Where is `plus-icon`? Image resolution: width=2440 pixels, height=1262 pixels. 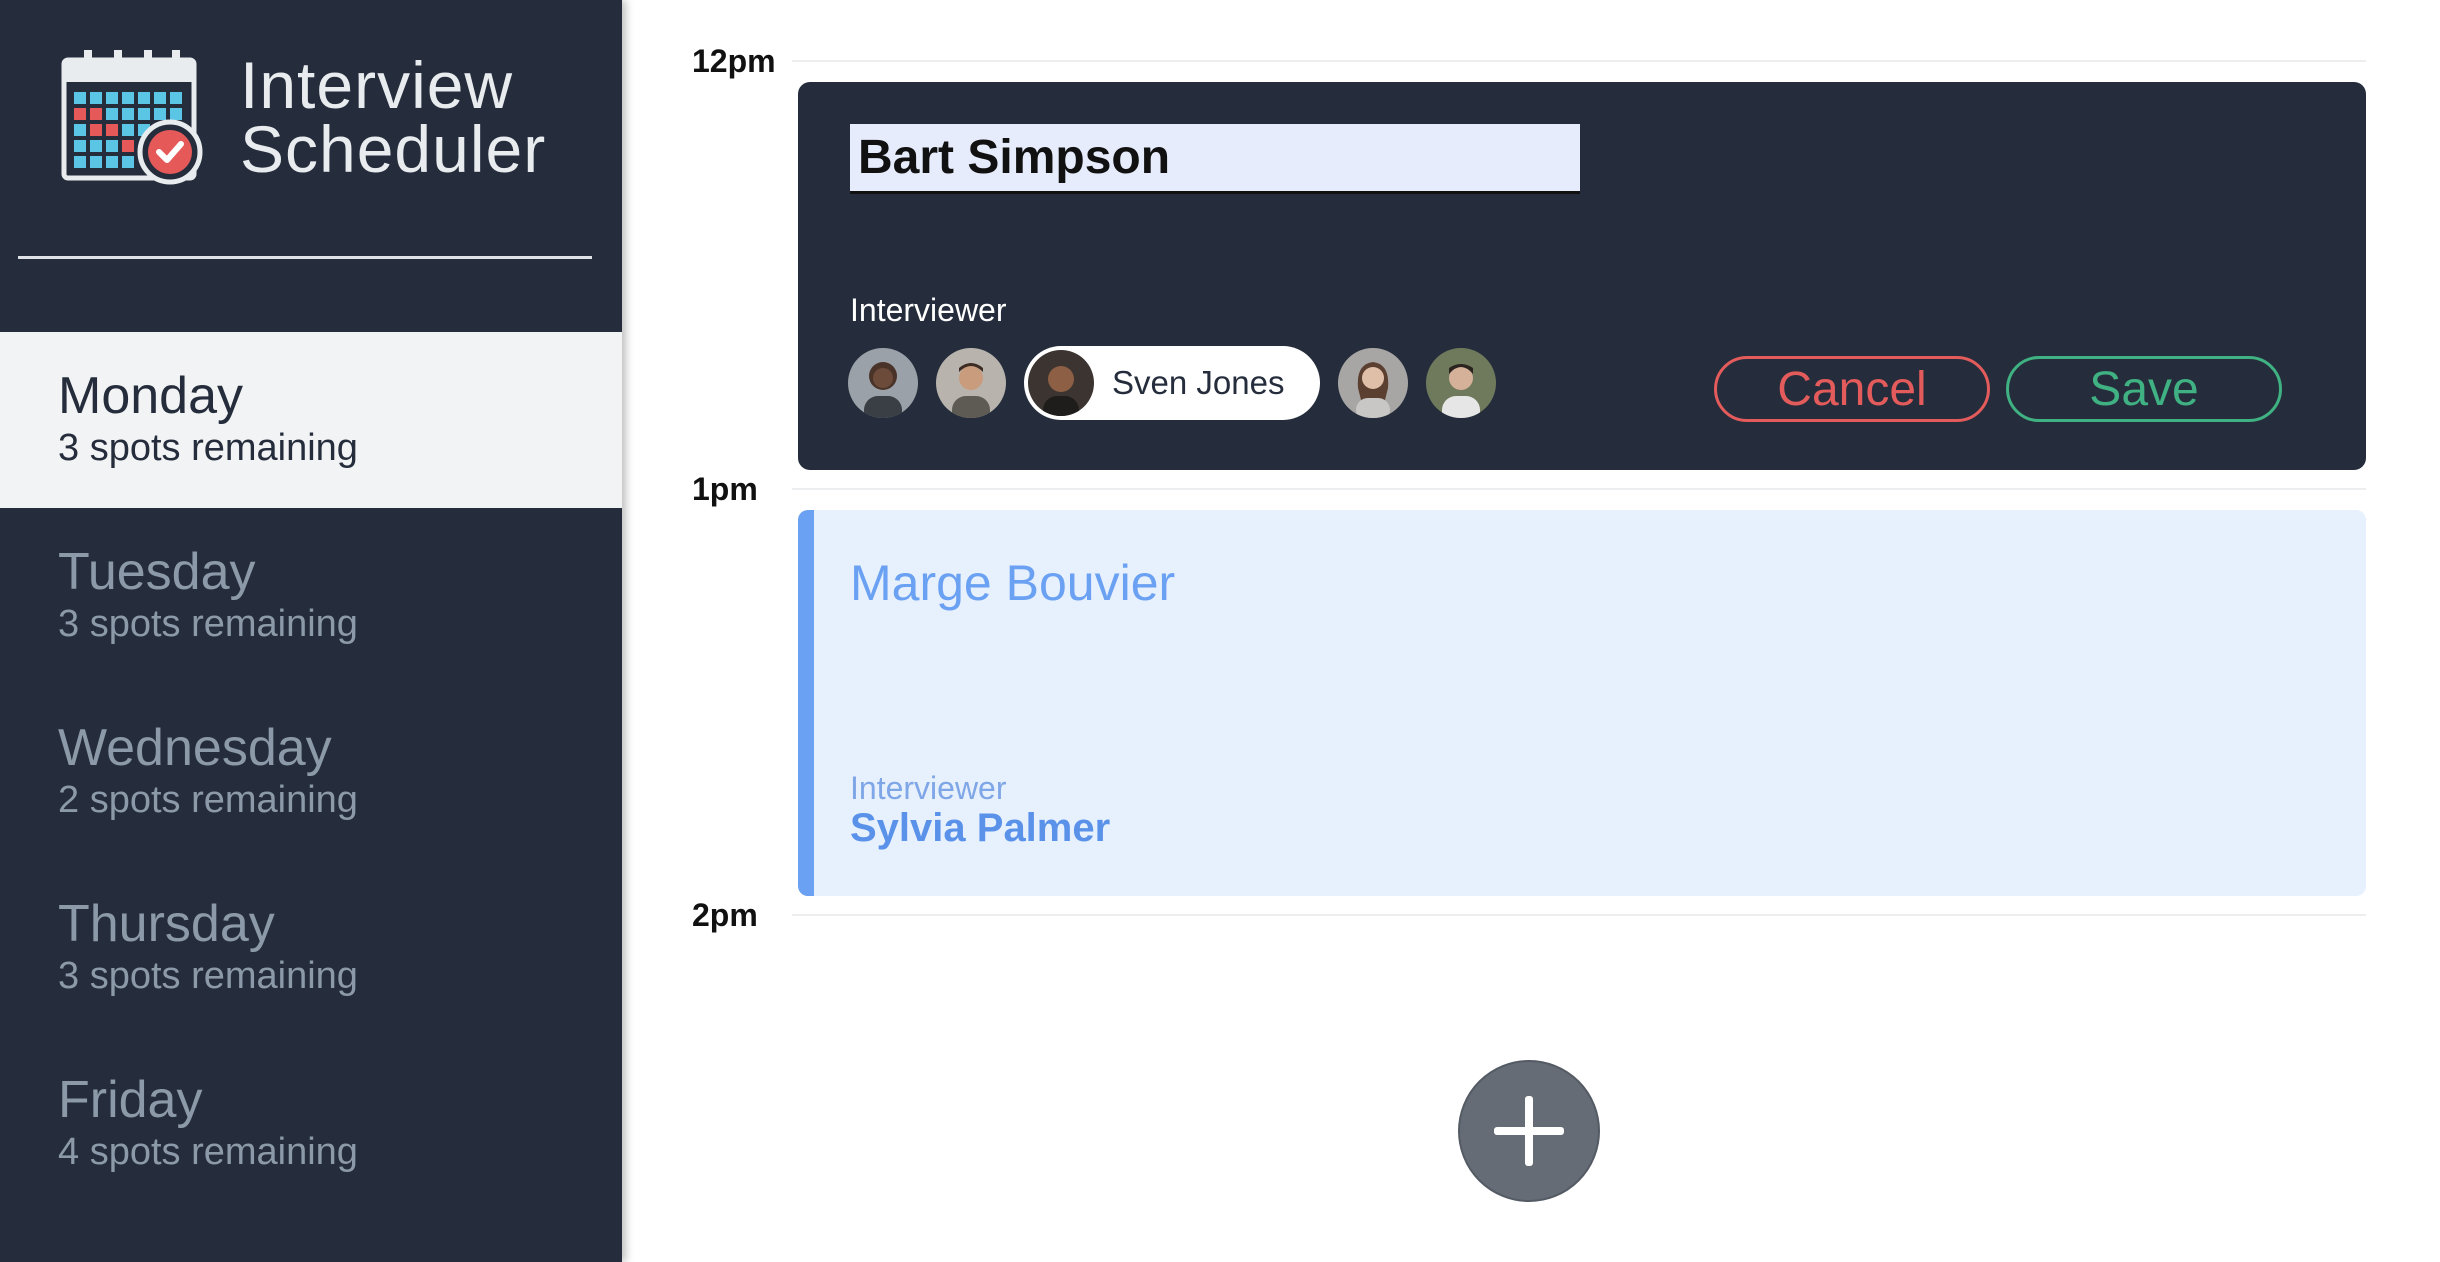 plus-icon is located at coordinates (1529, 1131).